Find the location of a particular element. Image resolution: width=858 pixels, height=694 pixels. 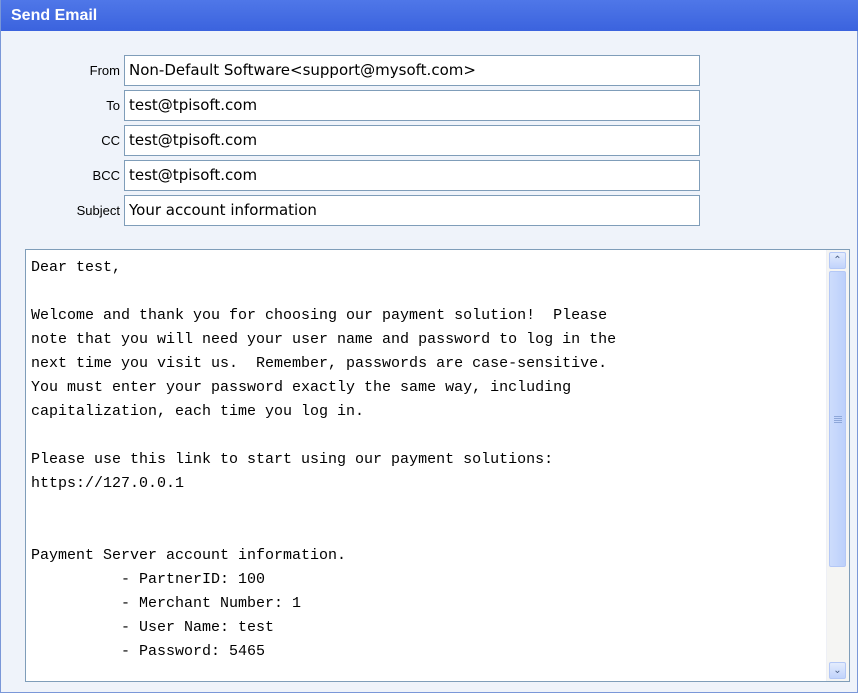

cc-field: test@tpisoft.com is located at coordinates (412, 140).